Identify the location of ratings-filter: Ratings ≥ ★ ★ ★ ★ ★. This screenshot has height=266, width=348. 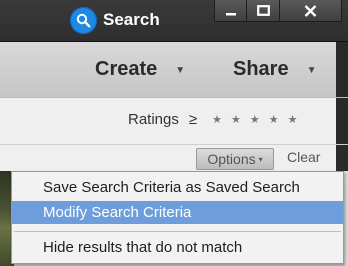
(212, 119).